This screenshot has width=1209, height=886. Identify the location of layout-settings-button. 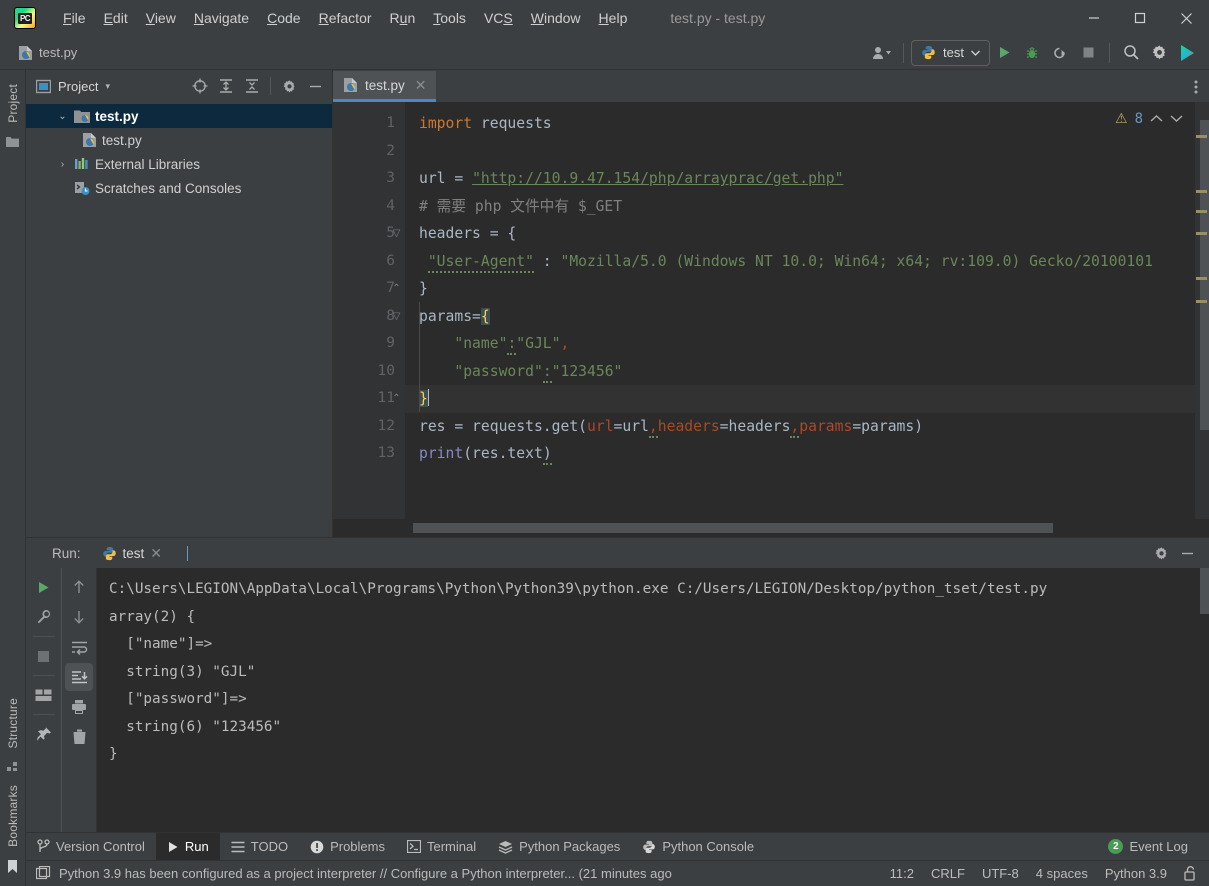
(44, 695).